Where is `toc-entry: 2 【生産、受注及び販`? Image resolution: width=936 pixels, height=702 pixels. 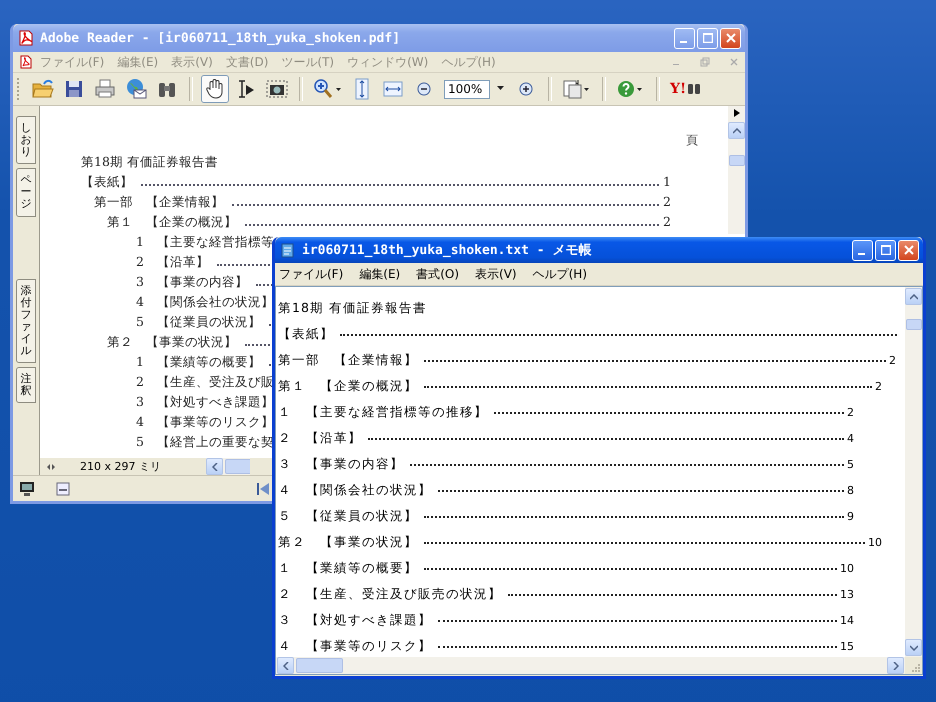
toc-entry: 2 【生産、受注及び販 is located at coordinates (205, 382).